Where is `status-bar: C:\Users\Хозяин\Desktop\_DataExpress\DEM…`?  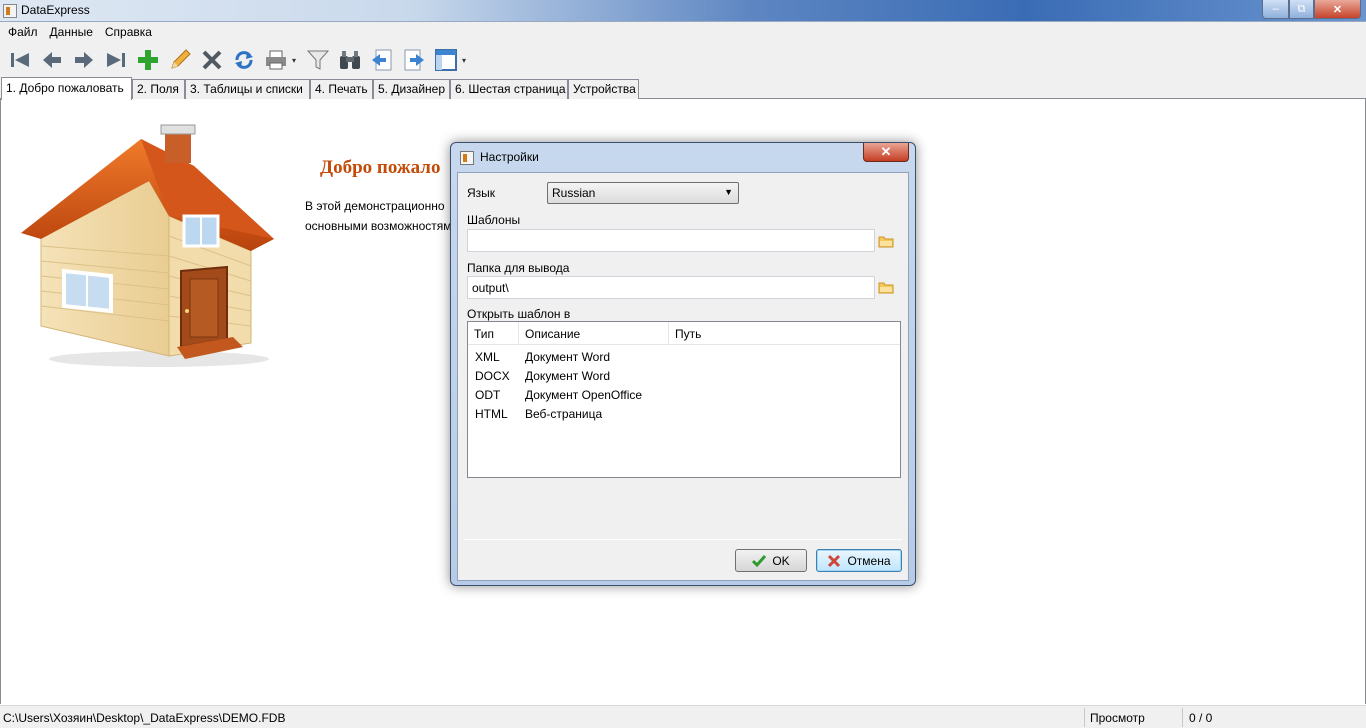 status-bar: C:\Users\Хозяин\Desktop\_DataExpress\DEM… is located at coordinates (683, 716).